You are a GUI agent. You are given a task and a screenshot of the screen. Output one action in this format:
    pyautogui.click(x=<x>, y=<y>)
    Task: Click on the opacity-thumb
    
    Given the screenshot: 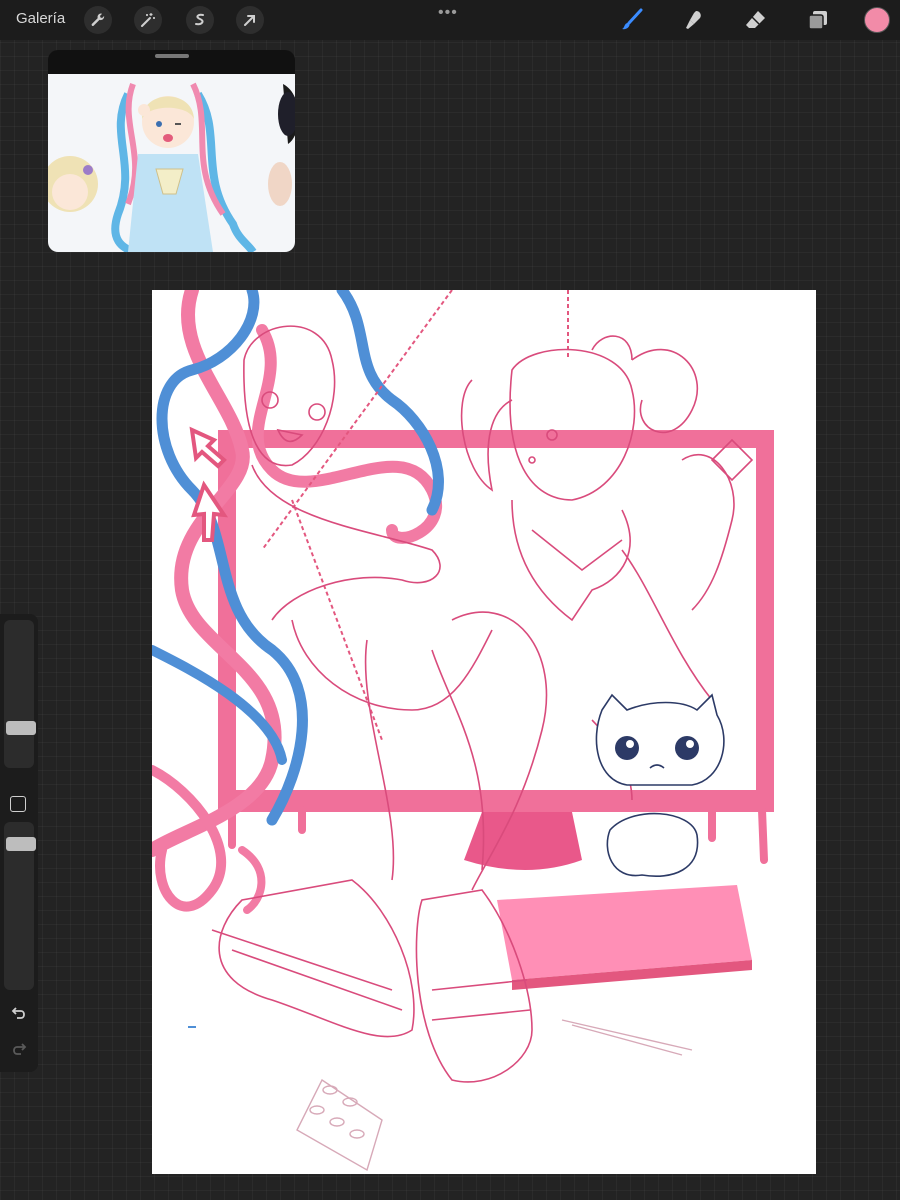 What is the action you would take?
    pyautogui.click(x=21, y=844)
    